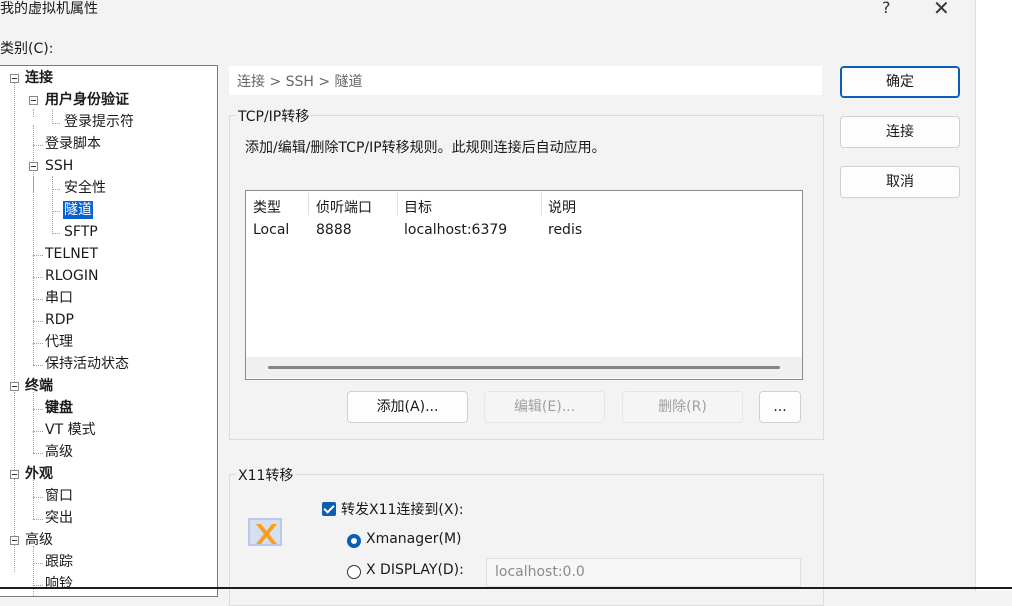  Describe the element at coordinates (941, 10) in the screenshot. I see `close-button: ✕` at that location.